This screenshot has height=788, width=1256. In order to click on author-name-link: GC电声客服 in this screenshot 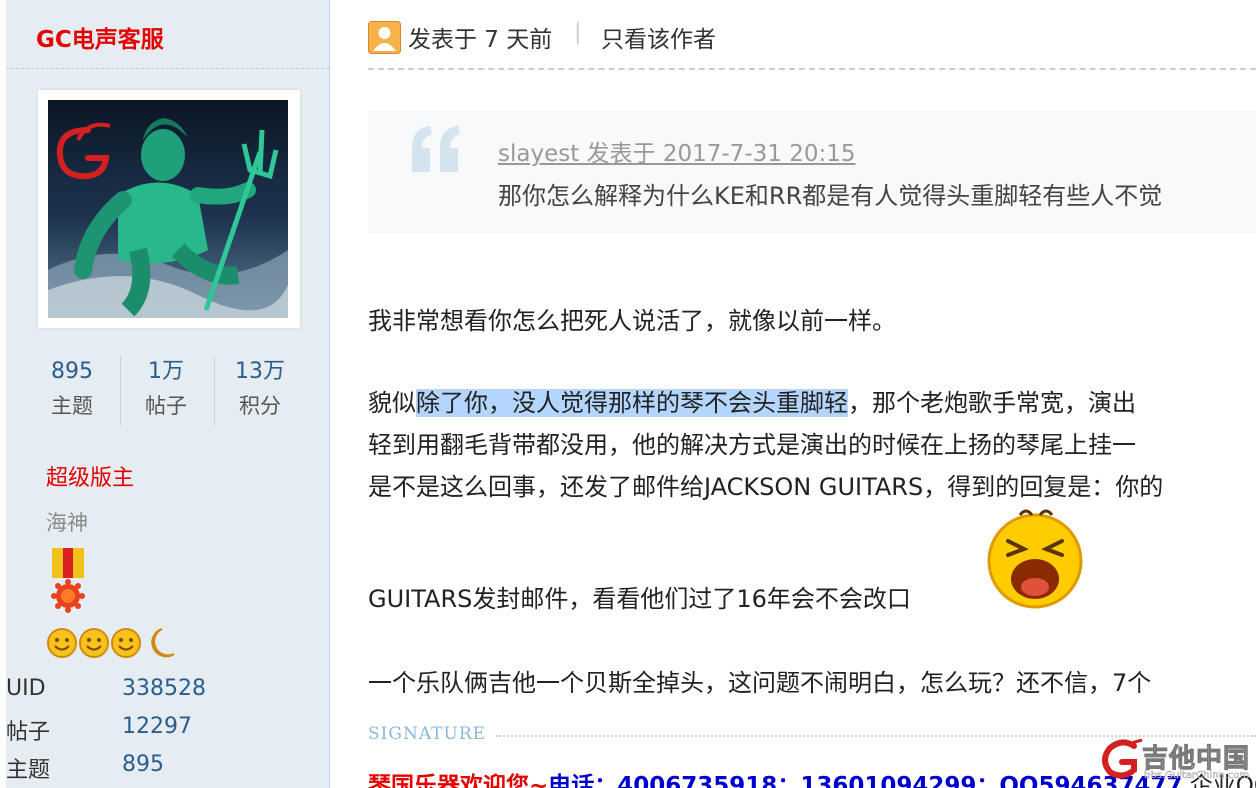, I will do `click(100, 37)`.